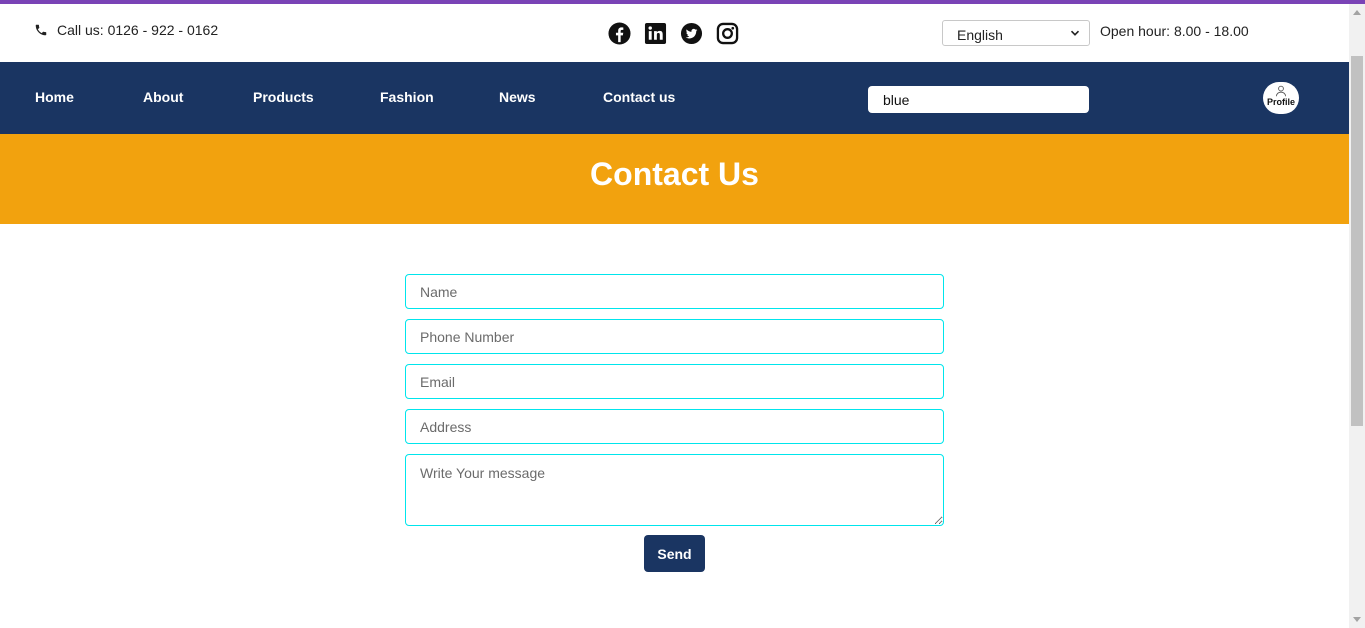  Describe the element at coordinates (727, 33) in the screenshot. I see `instagram-icon` at that location.